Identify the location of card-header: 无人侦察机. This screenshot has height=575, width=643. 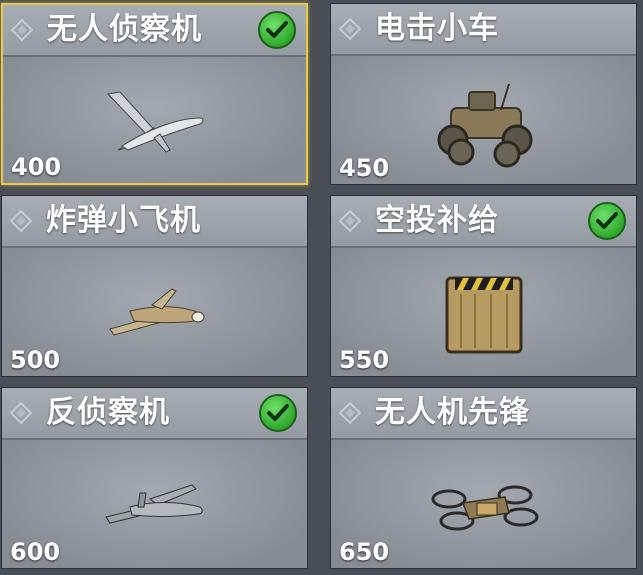
(154, 31).